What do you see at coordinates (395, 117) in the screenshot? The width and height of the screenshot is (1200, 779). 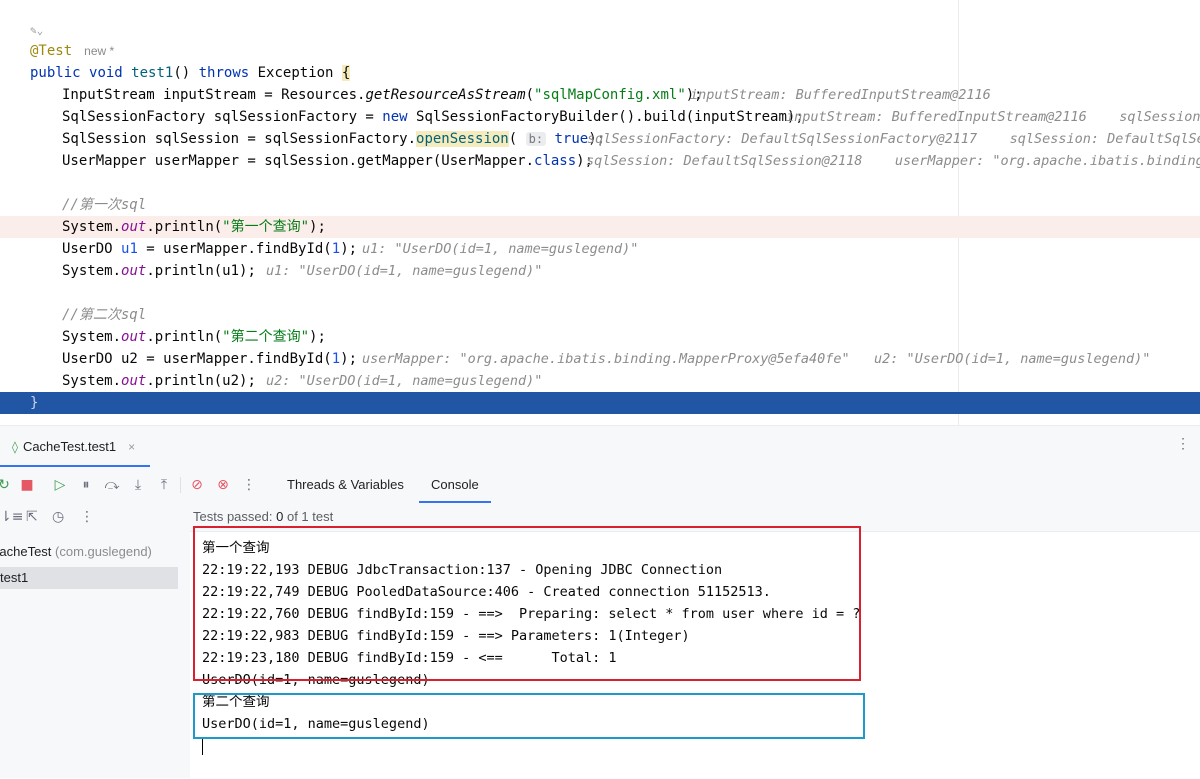 I see `keyword: new` at bounding box center [395, 117].